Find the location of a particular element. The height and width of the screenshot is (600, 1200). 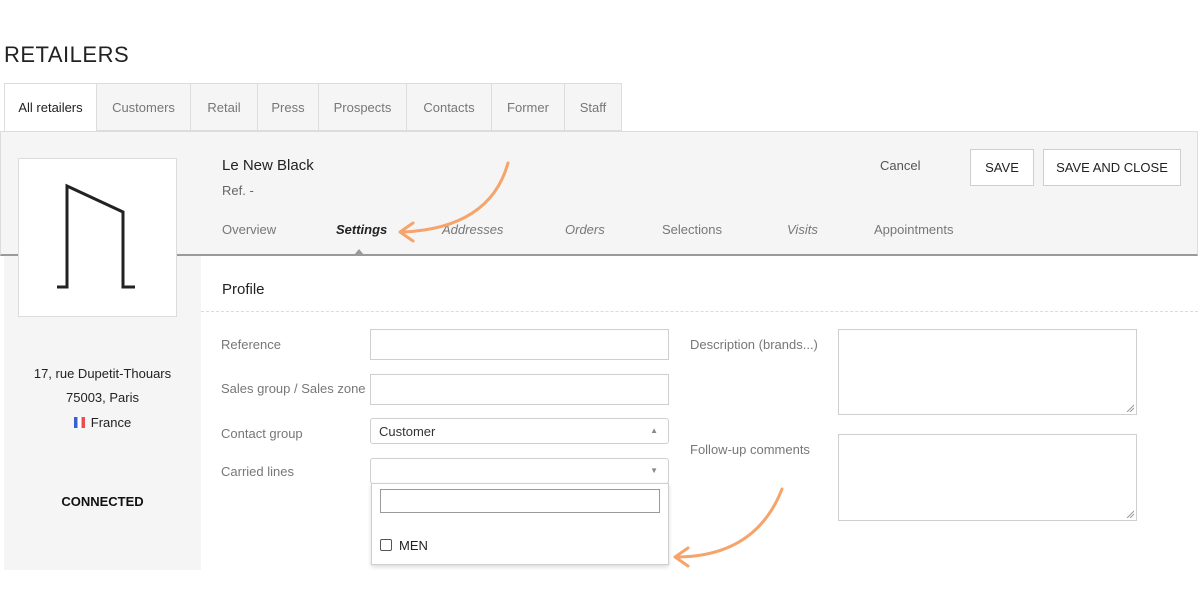

arrow-to-men-option-icon is located at coordinates (728, 527).